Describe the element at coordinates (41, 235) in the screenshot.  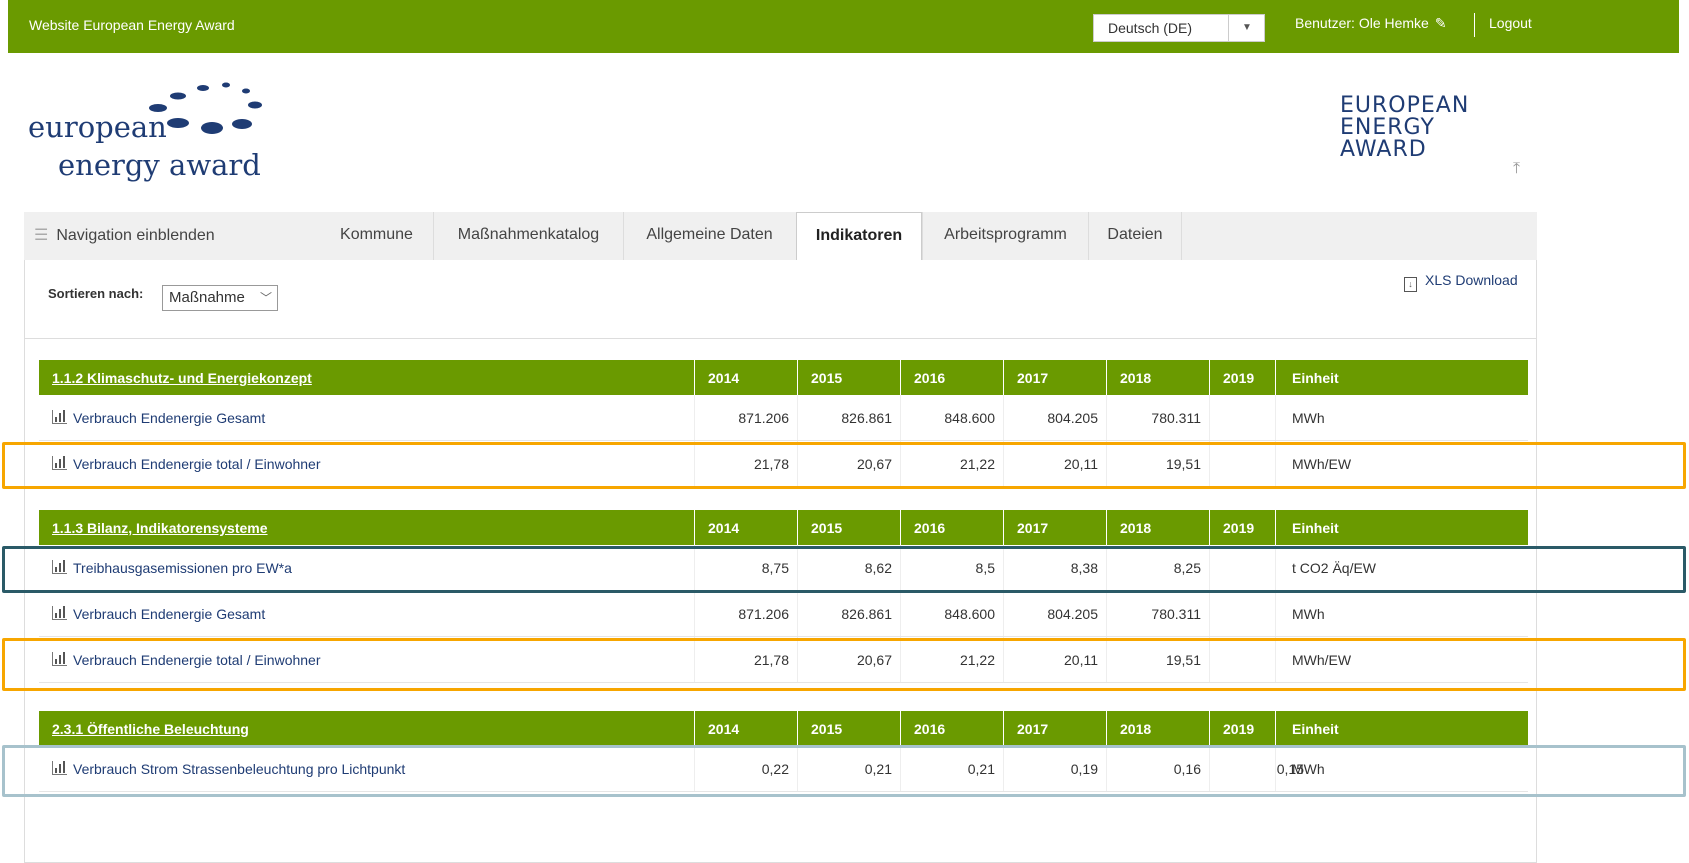
I see `hamburger-icon: ☰` at that location.